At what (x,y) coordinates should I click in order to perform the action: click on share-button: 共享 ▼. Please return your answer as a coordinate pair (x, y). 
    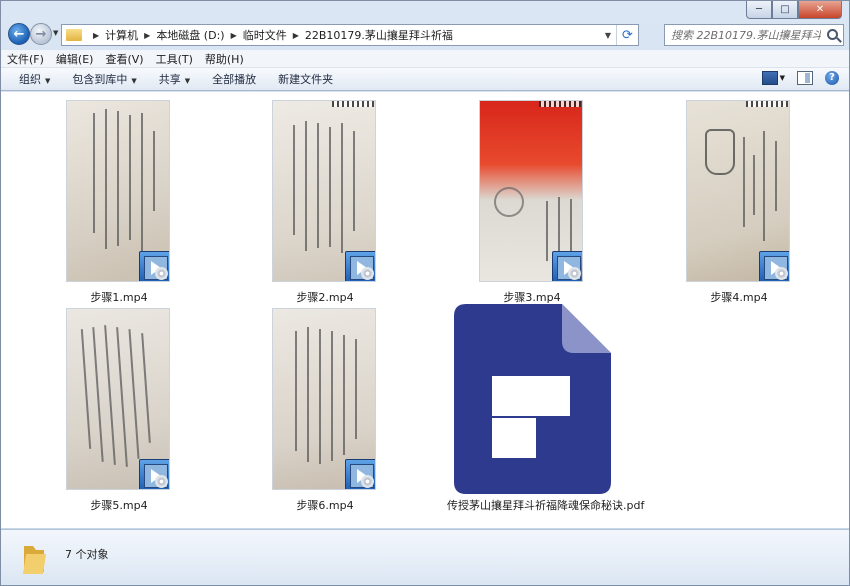
    Looking at the image, I should click on (174, 79).